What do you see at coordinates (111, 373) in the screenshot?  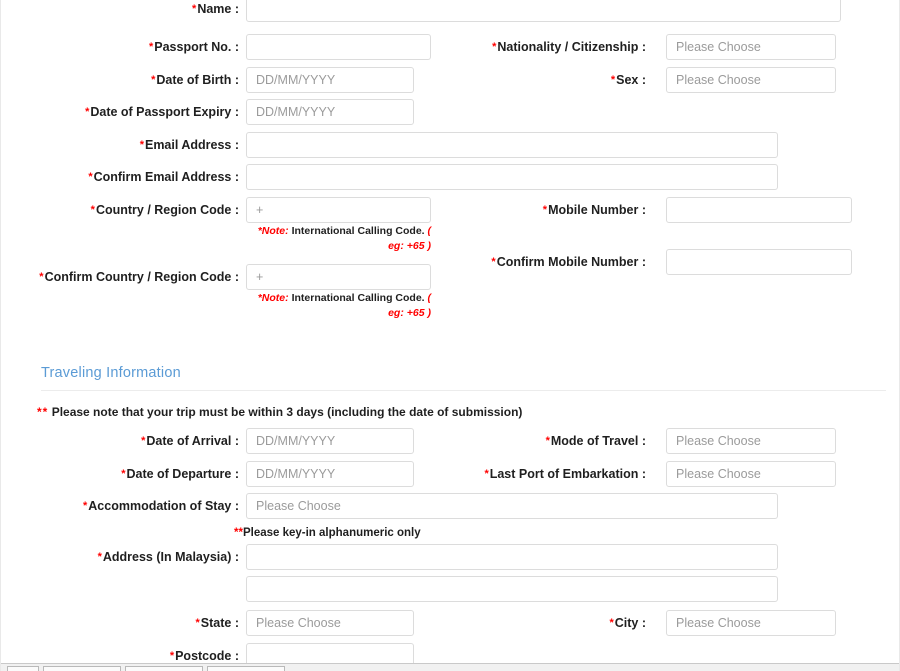 I see `section-title-traveling-information: Traveling Information` at bounding box center [111, 373].